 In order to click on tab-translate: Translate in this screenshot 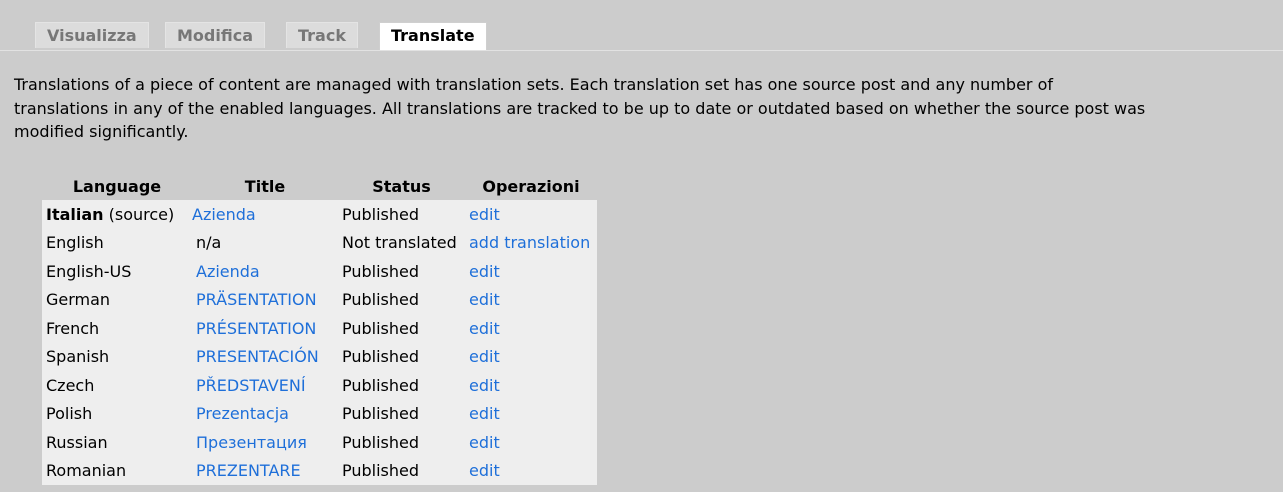, I will do `click(433, 36)`.